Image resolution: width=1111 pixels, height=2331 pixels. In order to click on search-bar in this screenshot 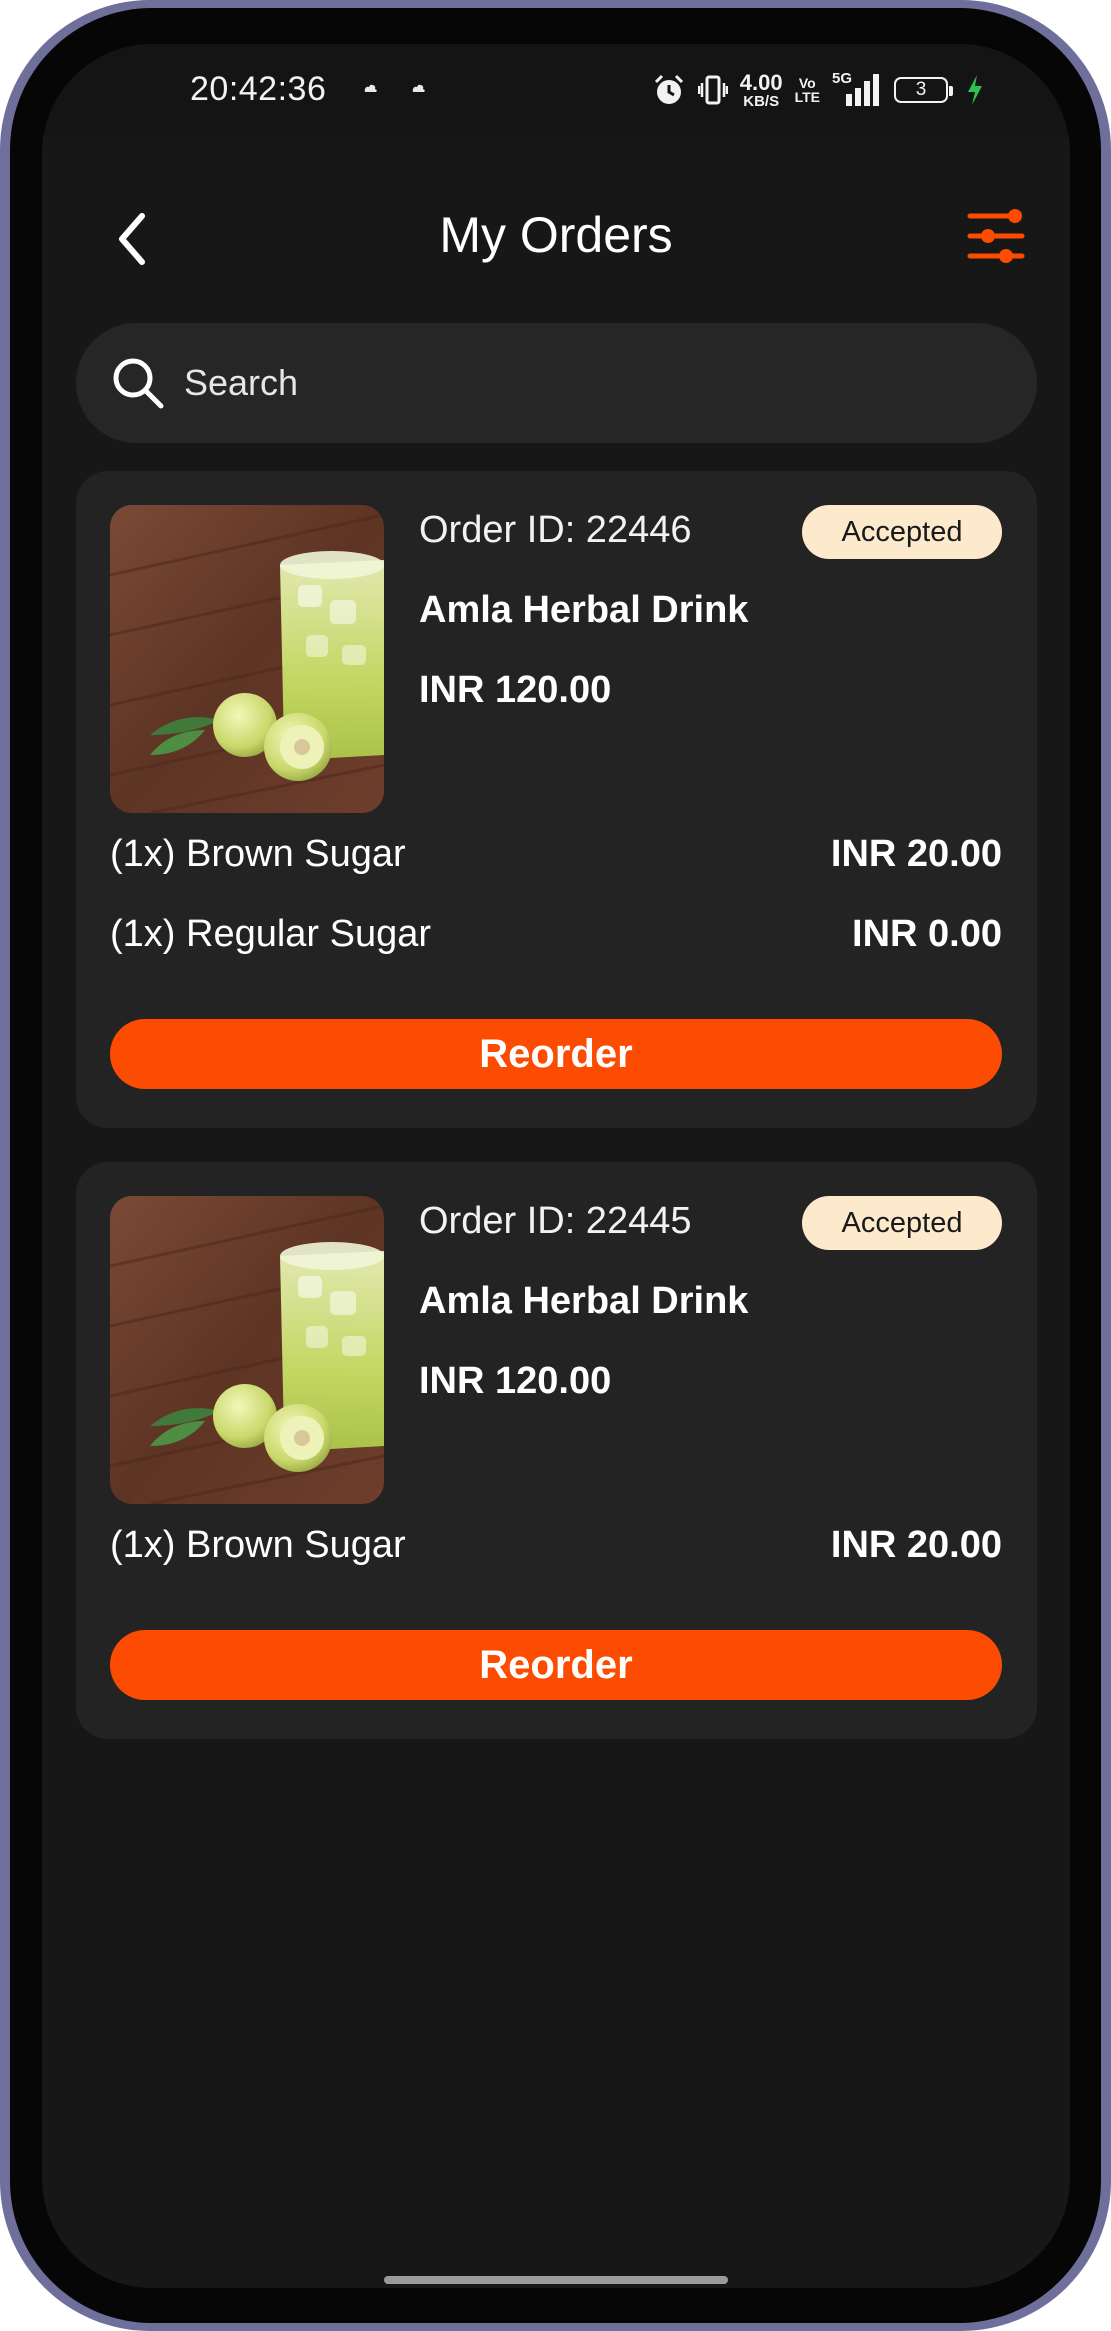, I will do `click(556, 383)`.